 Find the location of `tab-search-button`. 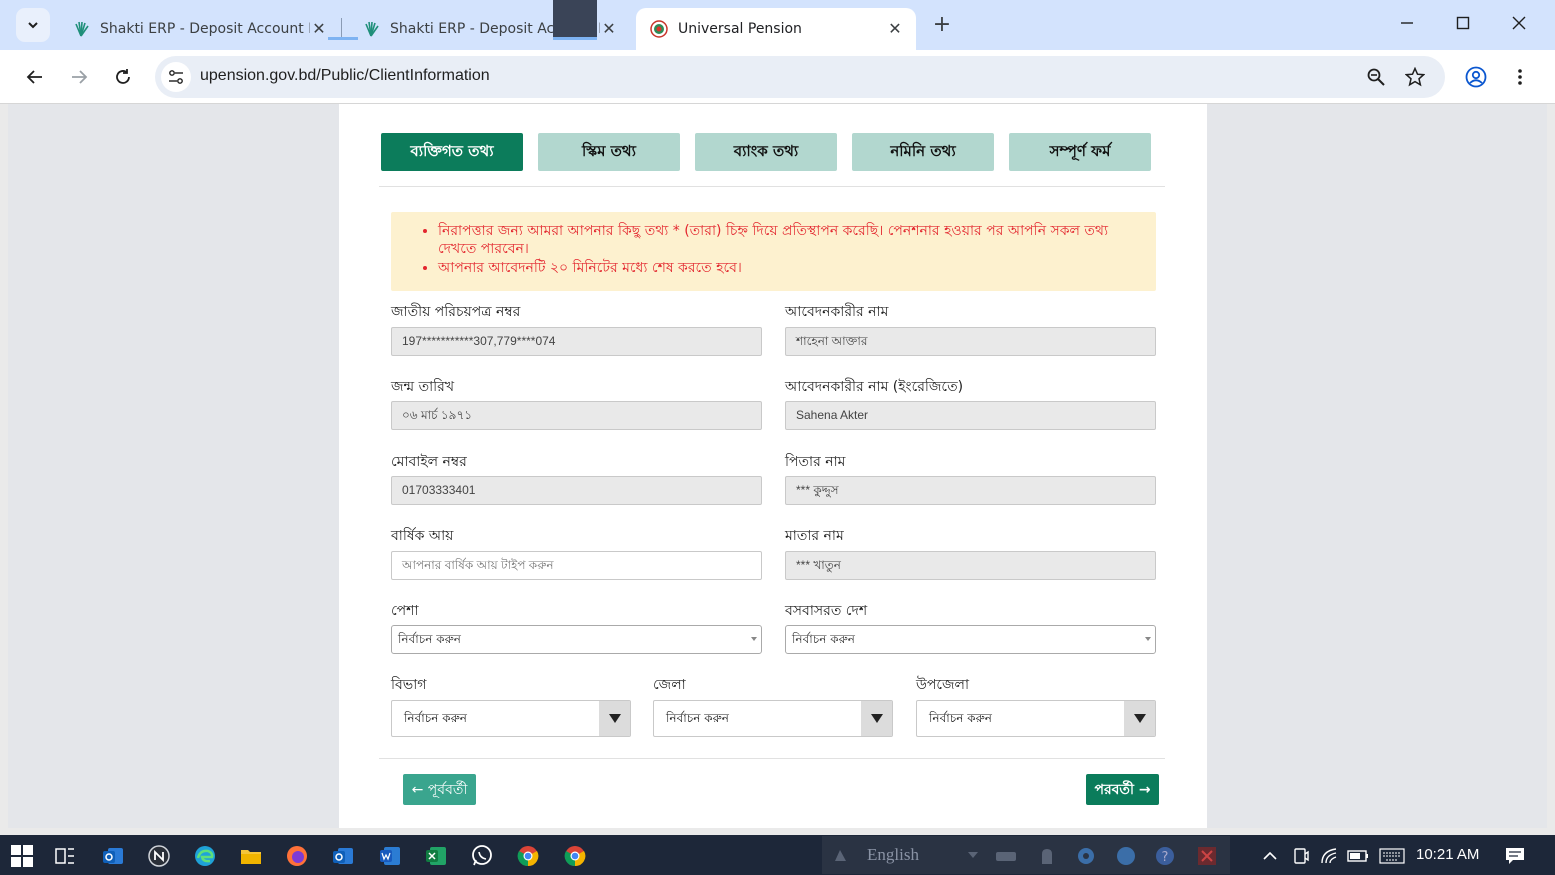

tab-search-button is located at coordinates (33, 25).